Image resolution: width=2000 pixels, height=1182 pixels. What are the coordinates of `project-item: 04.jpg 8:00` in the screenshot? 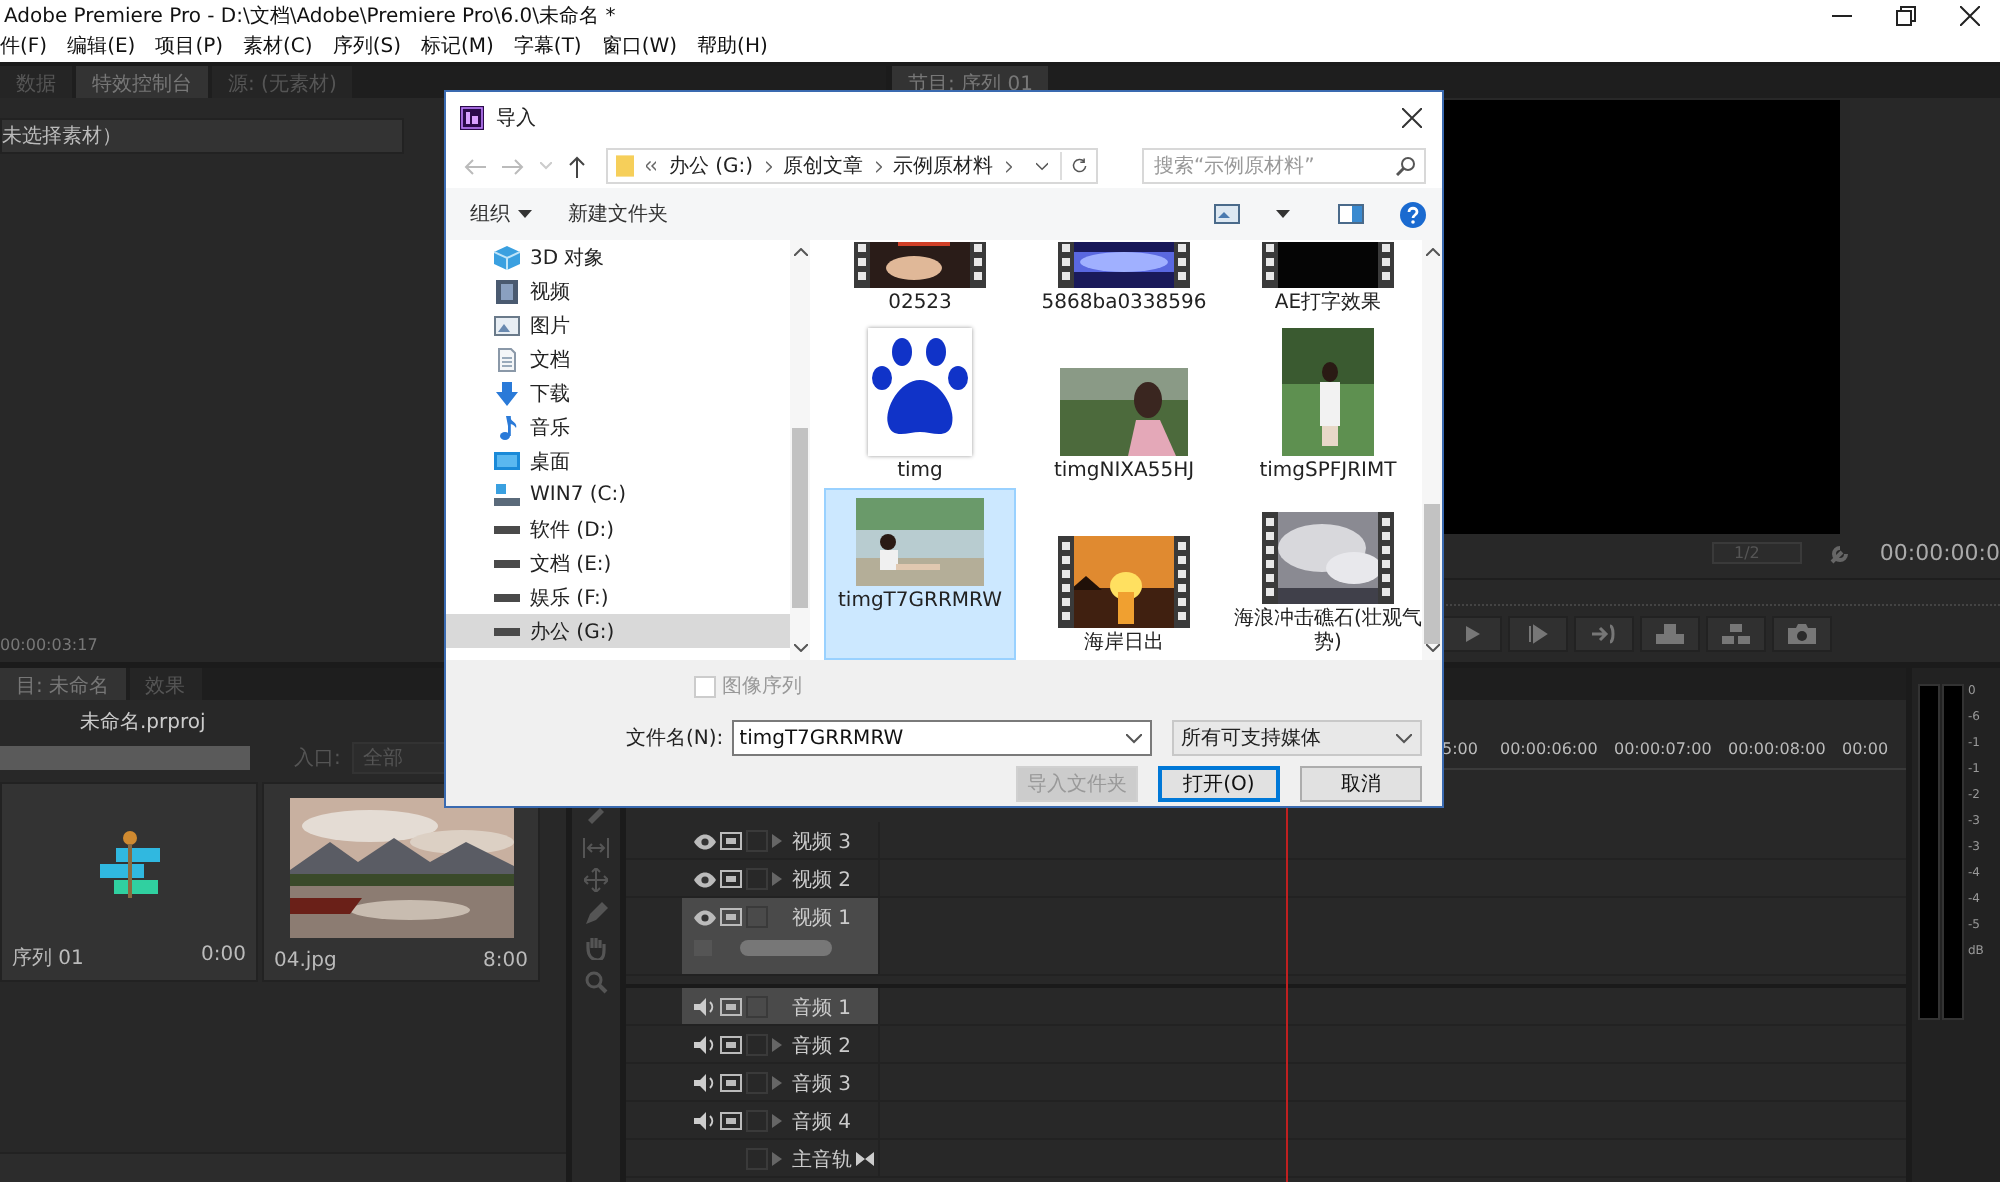 It's located at (401, 882).